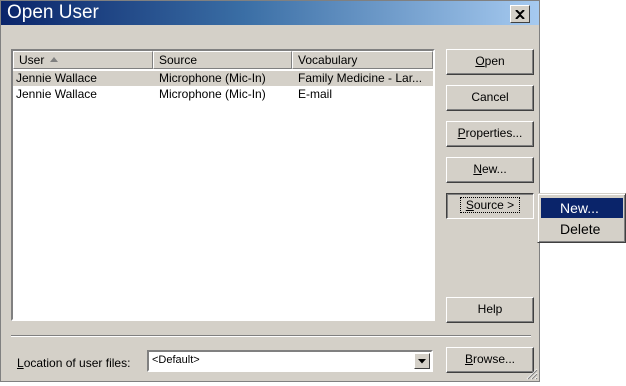  Describe the element at coordinates (468, 359) in the screenshot. I see `browse-mnemonic: B` at that location.